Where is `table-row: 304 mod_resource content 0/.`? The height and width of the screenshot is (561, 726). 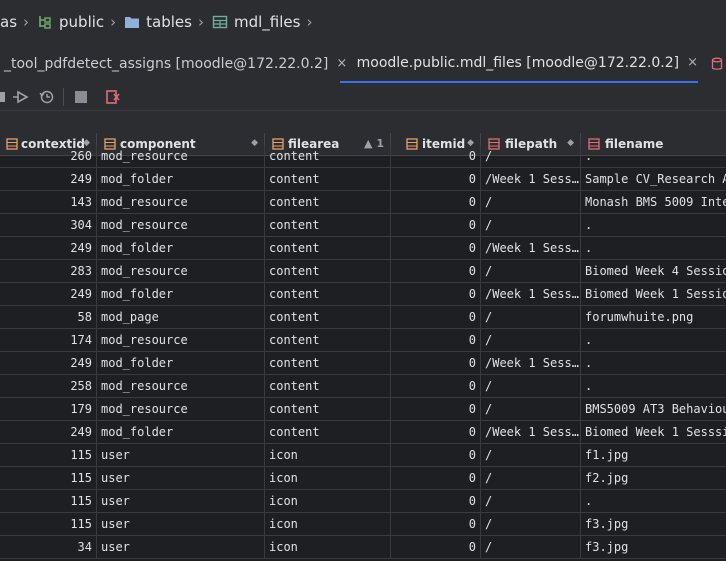 table-row: 304 mod_resource content 0/. is located at coordinates (363, 225).